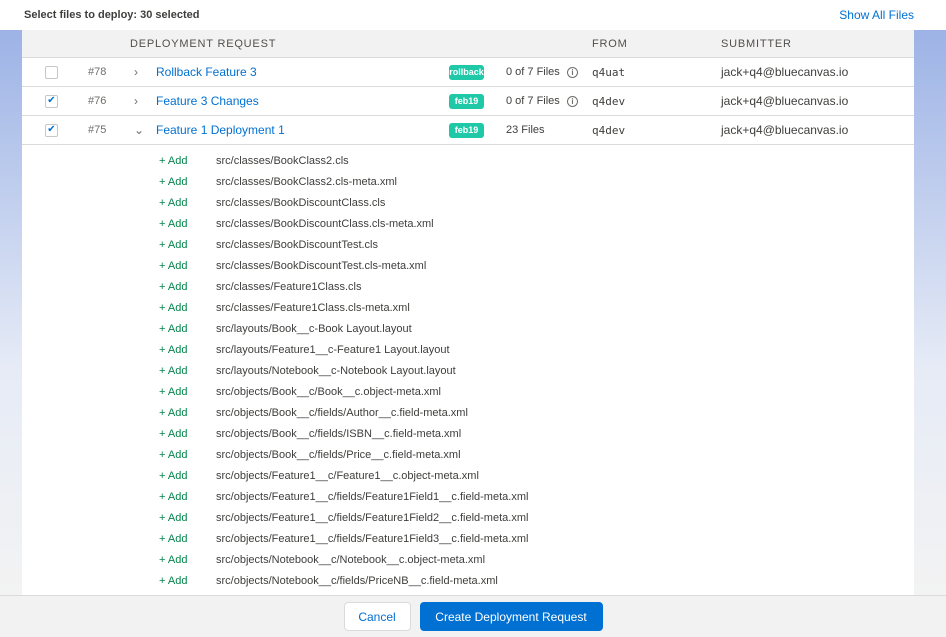 Image resolution: width=946 pixels, height=637 pixels. Describe the element at coordinates (377, 616) in the screenshot. I see `cancel-button: Cancel` at that location.